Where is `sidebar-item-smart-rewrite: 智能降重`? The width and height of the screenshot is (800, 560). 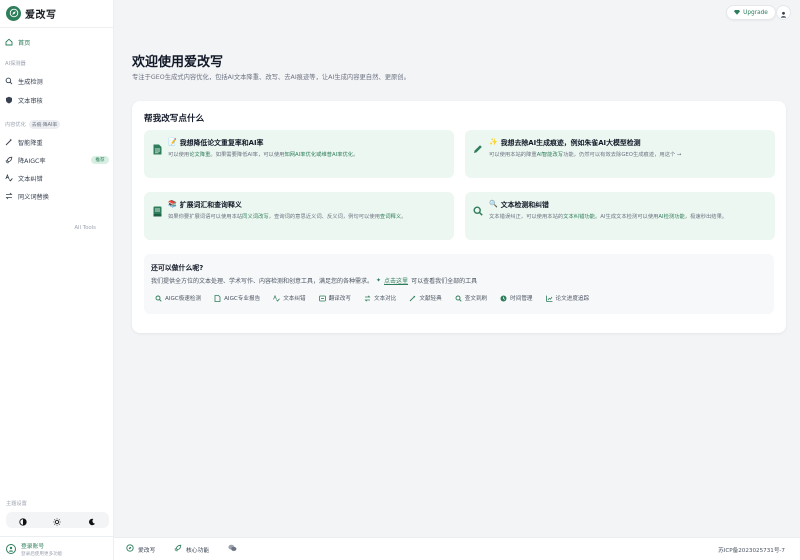 sidebar-item-smart-rewrite: 智能降重 is located at coordinates (57, 142).